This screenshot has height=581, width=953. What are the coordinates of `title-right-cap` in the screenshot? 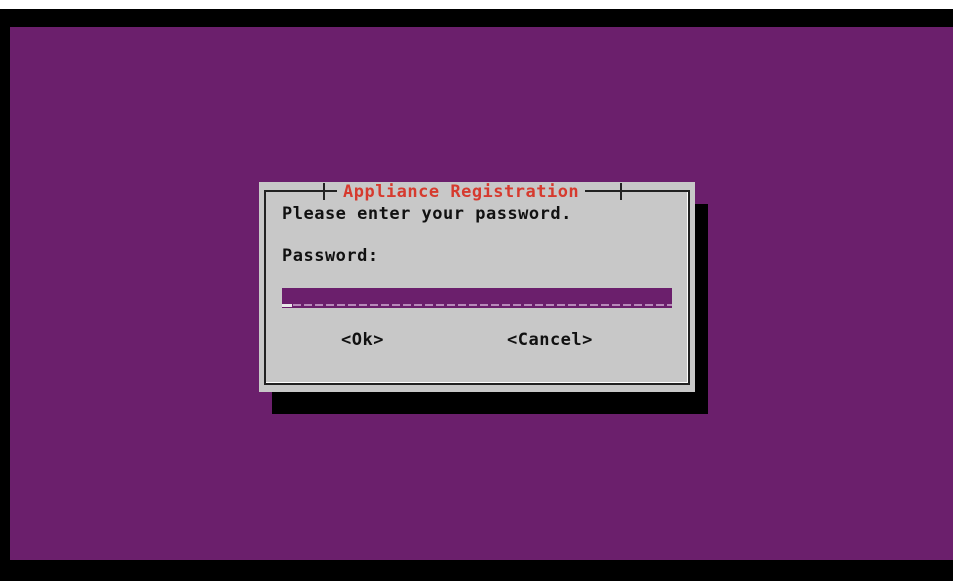 It's located at (621, 191).